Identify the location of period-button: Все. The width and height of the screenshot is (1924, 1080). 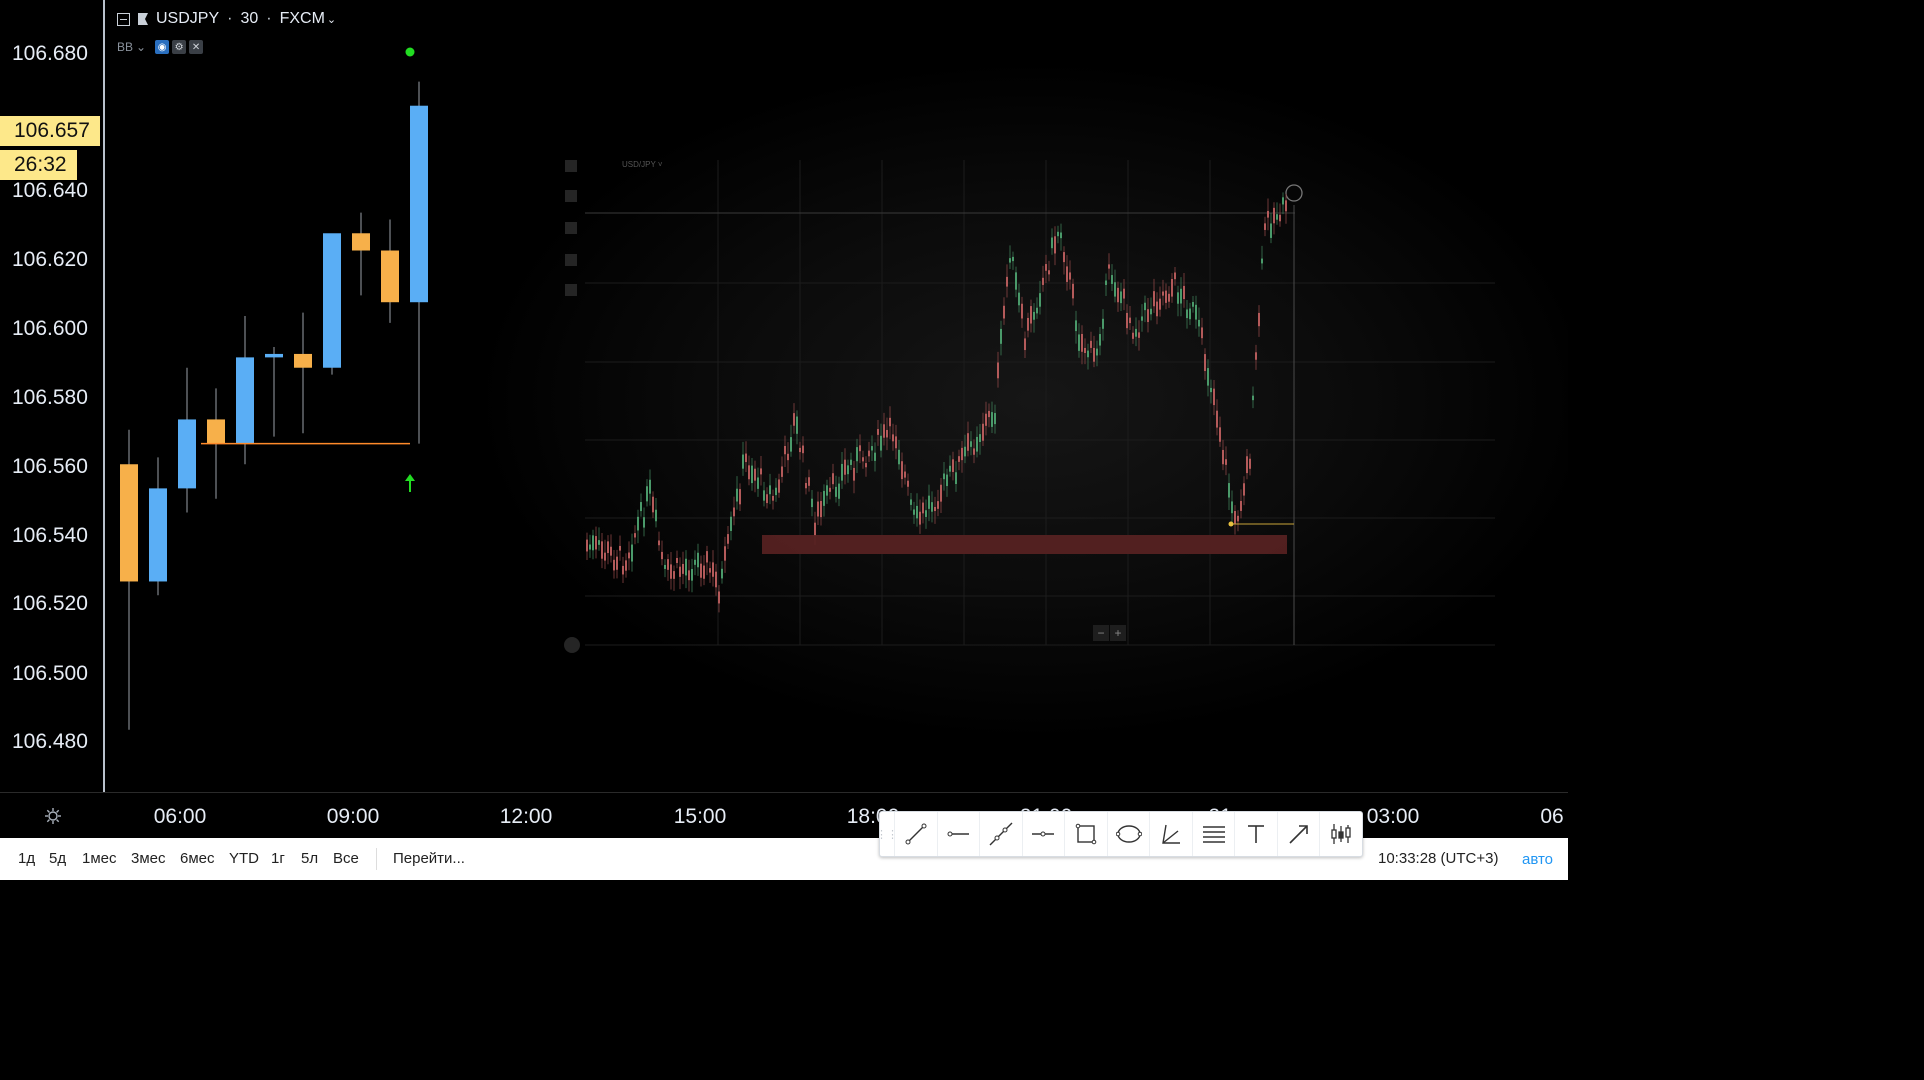
(346, 858).